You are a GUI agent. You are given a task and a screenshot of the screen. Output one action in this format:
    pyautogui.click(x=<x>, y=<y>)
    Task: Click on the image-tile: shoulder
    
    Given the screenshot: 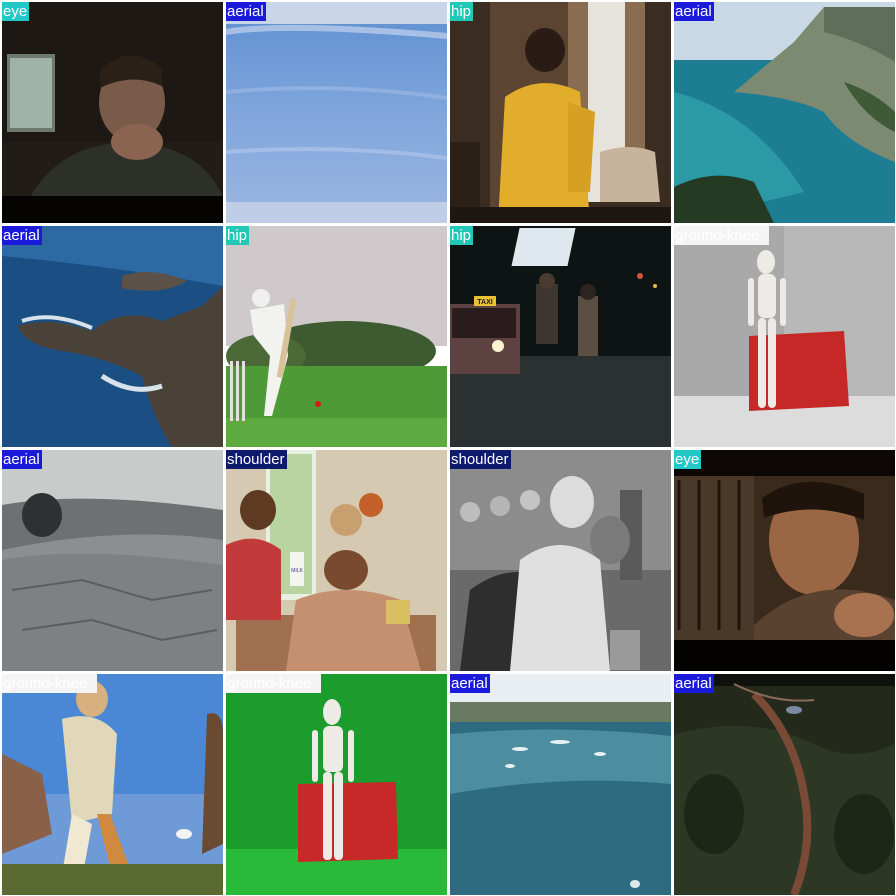 What is the action you would take?
    pyautogui.click(x=560, y=560)
    